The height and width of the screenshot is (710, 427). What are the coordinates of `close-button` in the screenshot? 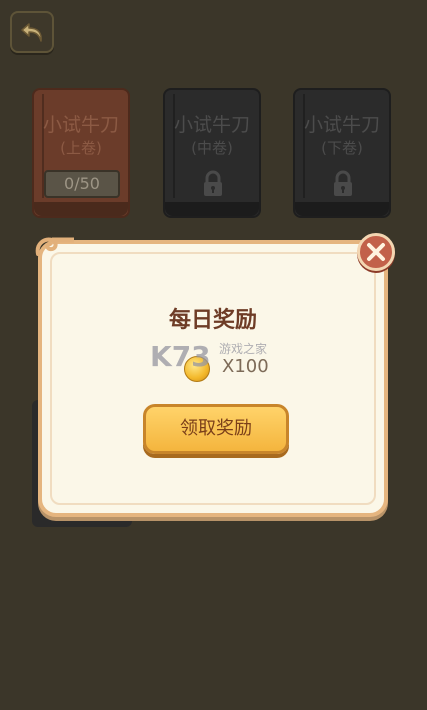 It's located at (376, 252).